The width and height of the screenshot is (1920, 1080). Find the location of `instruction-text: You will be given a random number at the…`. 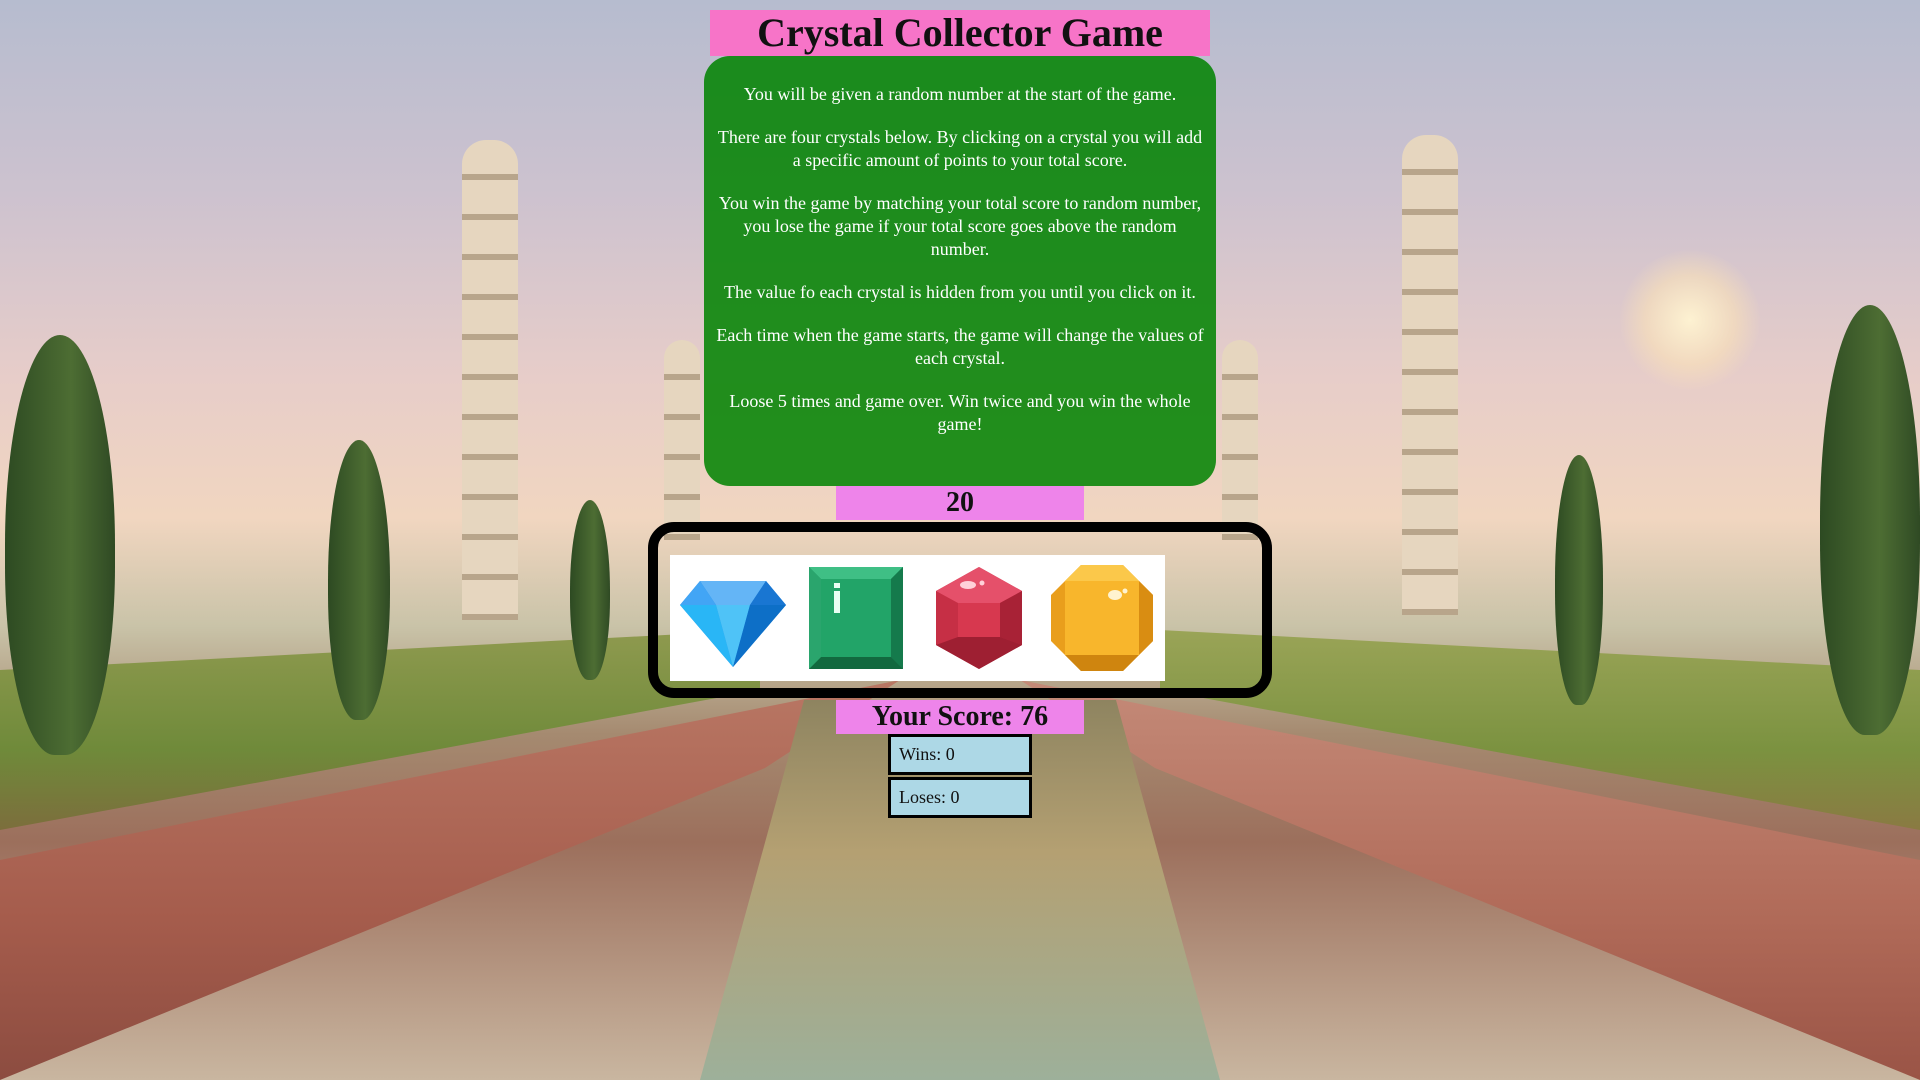

instruction-text: You will be given a random number at the… is located at coordinates (960, 94).